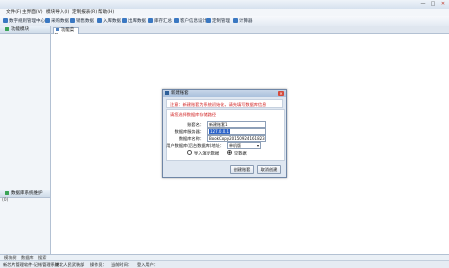  I want to click on account-name-label: 账套名：, so click(195, 124).